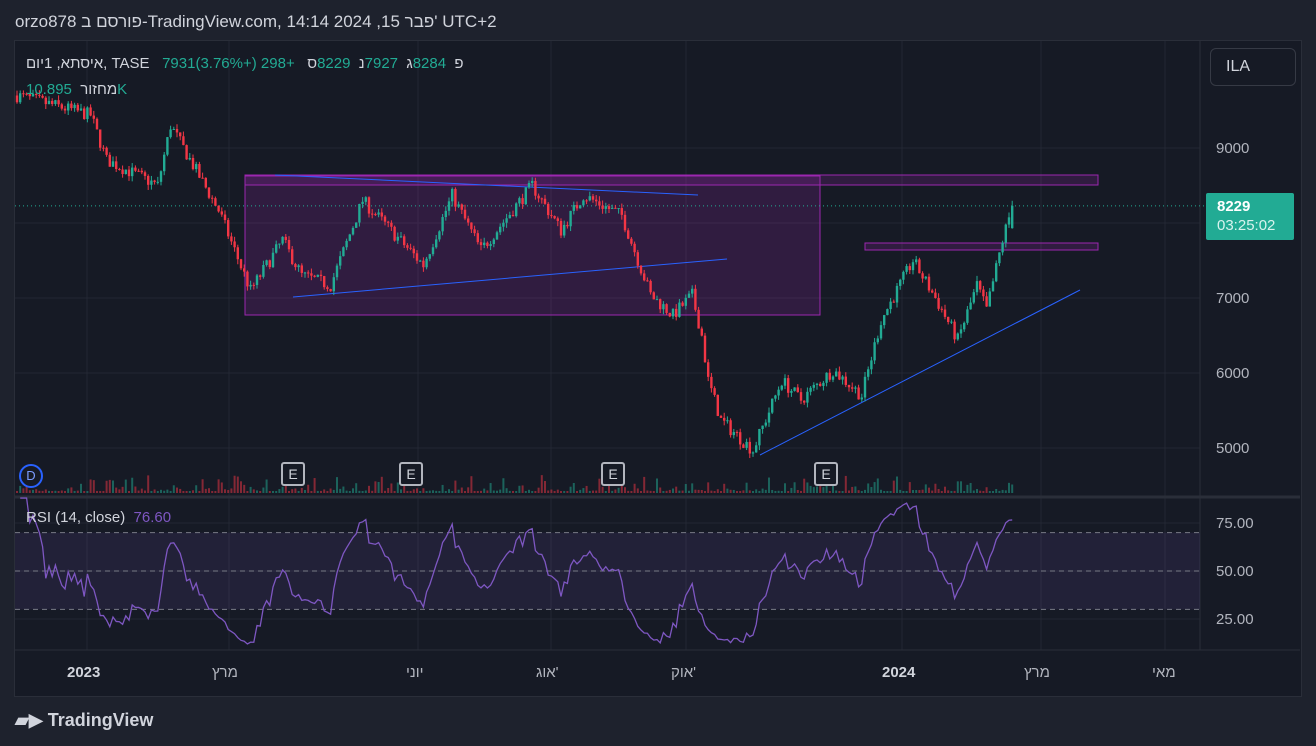 Image resolution: width=1316 pixels, height=746 pixels. What do you see at coordinates (84, 720) in the screenshot?
I see `tradingview-logo: ▰▶ TradingView` at bounding box center [84, 720].